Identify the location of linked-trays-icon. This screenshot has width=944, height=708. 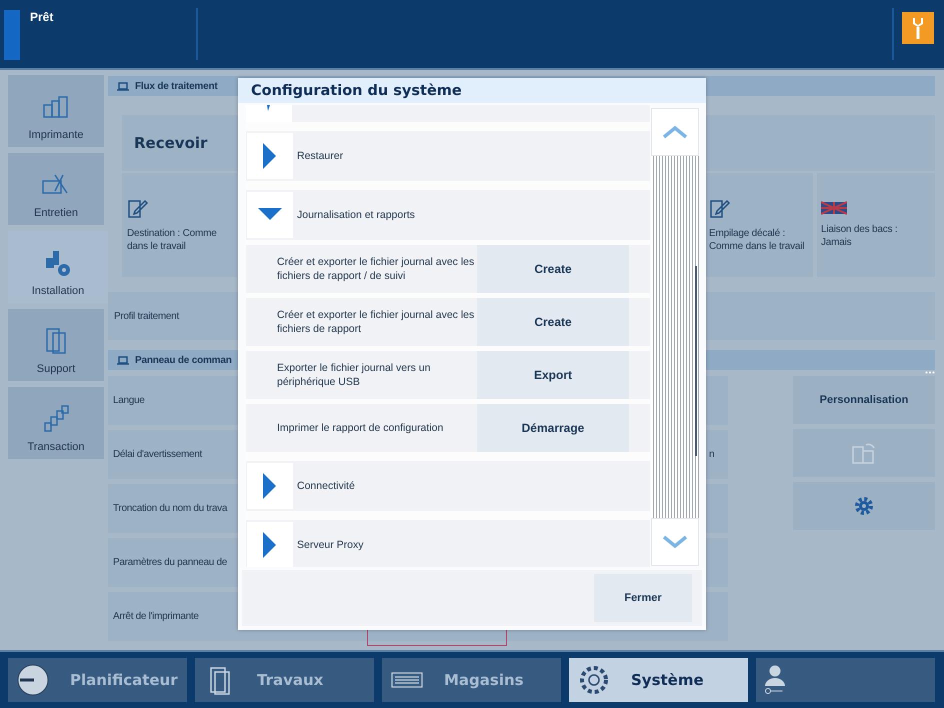
(834, 208).